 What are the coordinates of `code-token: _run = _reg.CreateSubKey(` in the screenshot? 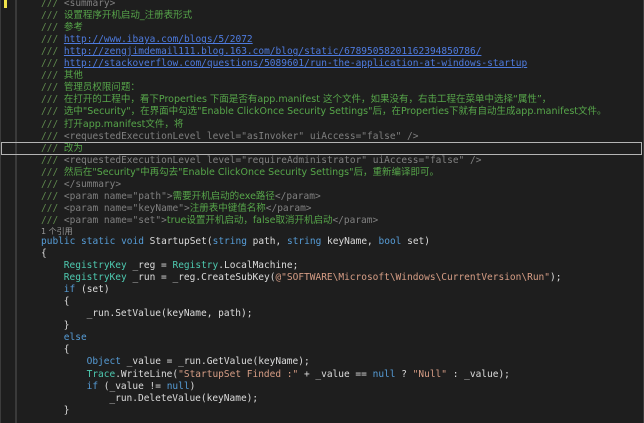 It's located at (204, 278).